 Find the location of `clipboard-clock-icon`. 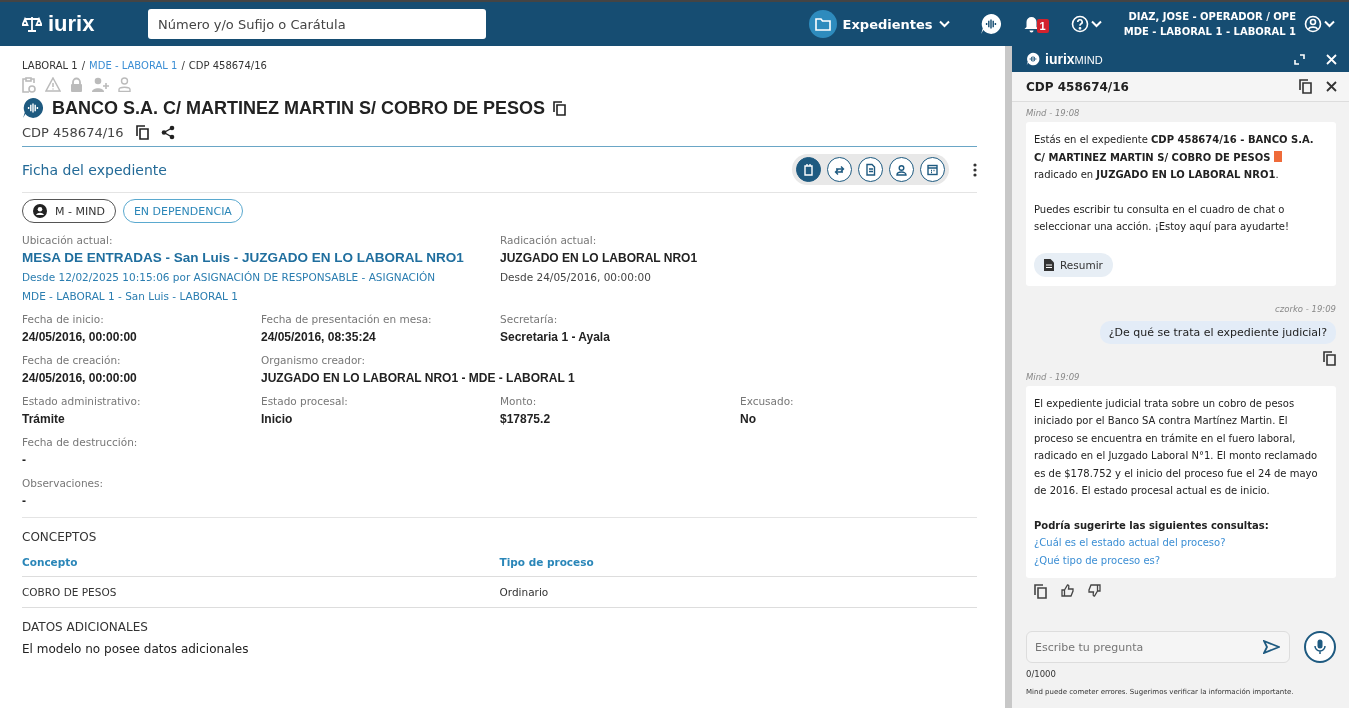

clipboard-clock-icon is located at coordinates (29, 85).